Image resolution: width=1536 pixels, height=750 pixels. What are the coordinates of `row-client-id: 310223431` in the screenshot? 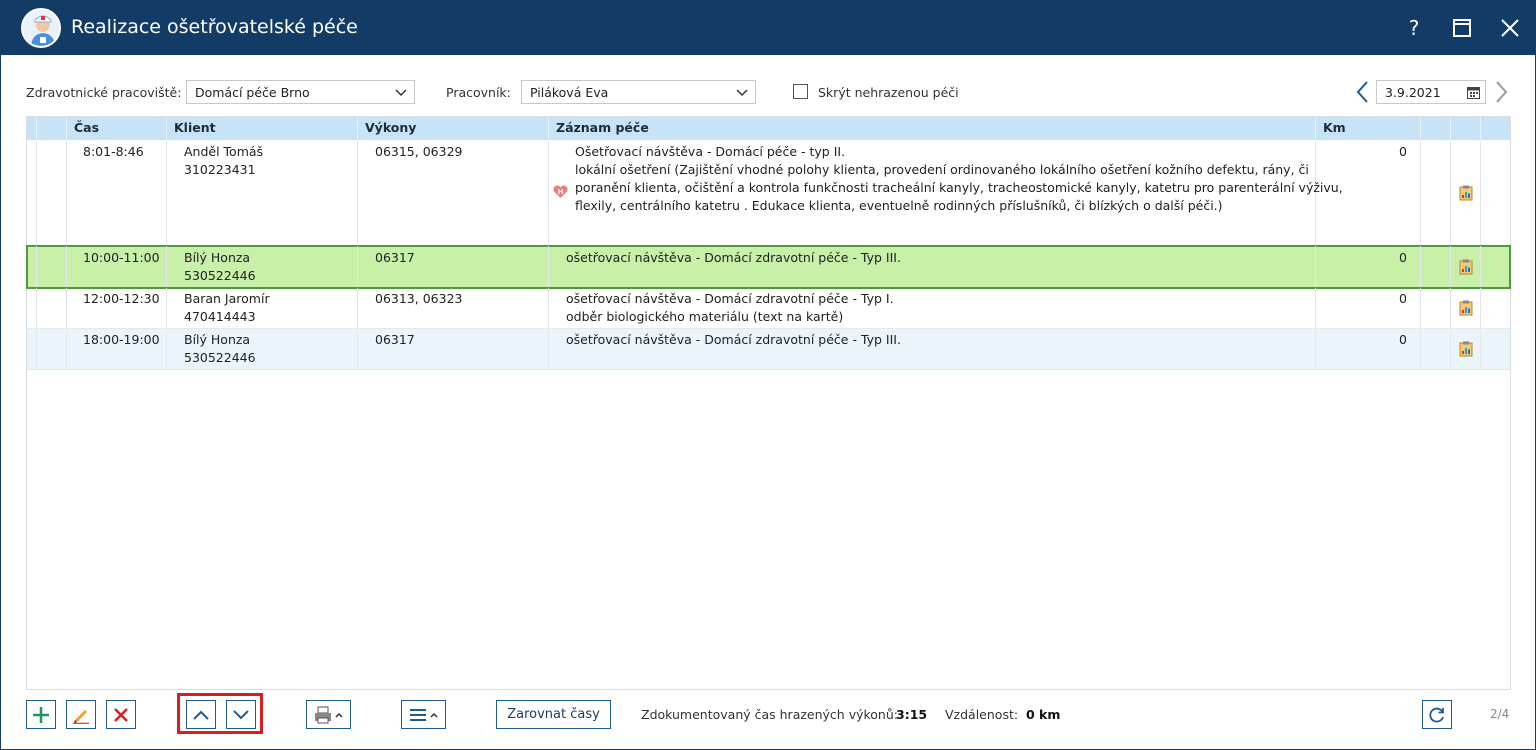 It's located at (220, 169).